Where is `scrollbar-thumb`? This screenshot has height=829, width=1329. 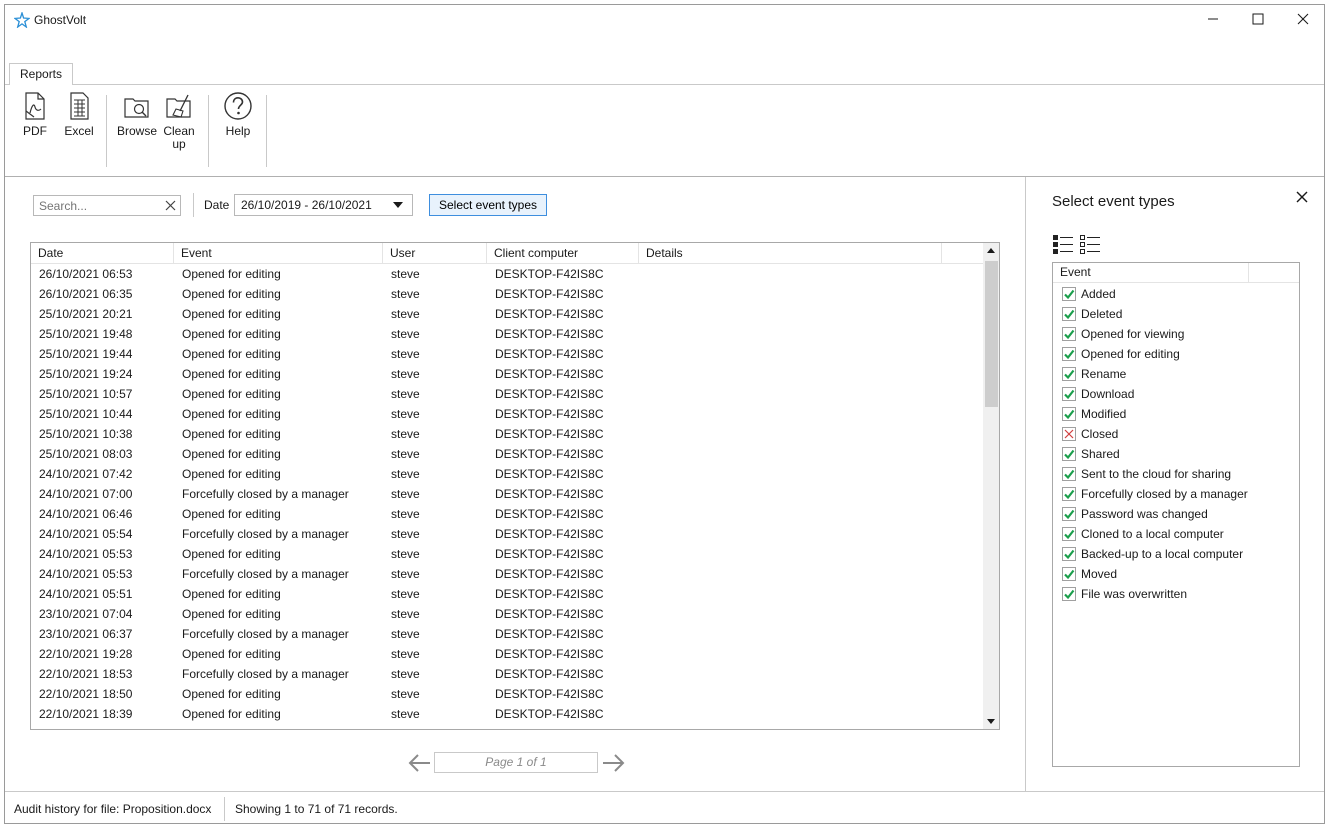
scrollbar-thumb is located at coordinates (991, 334).